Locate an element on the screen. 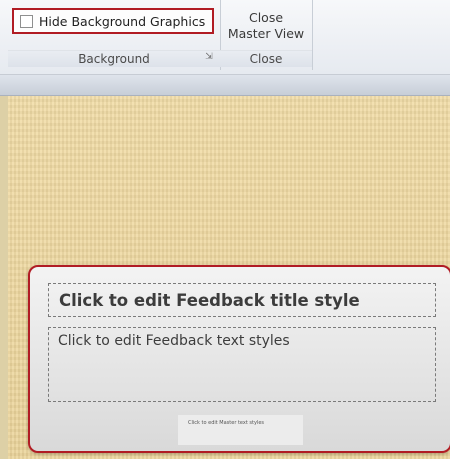  close-master-view-button: Close Master View is located at coordinates (266, 27).